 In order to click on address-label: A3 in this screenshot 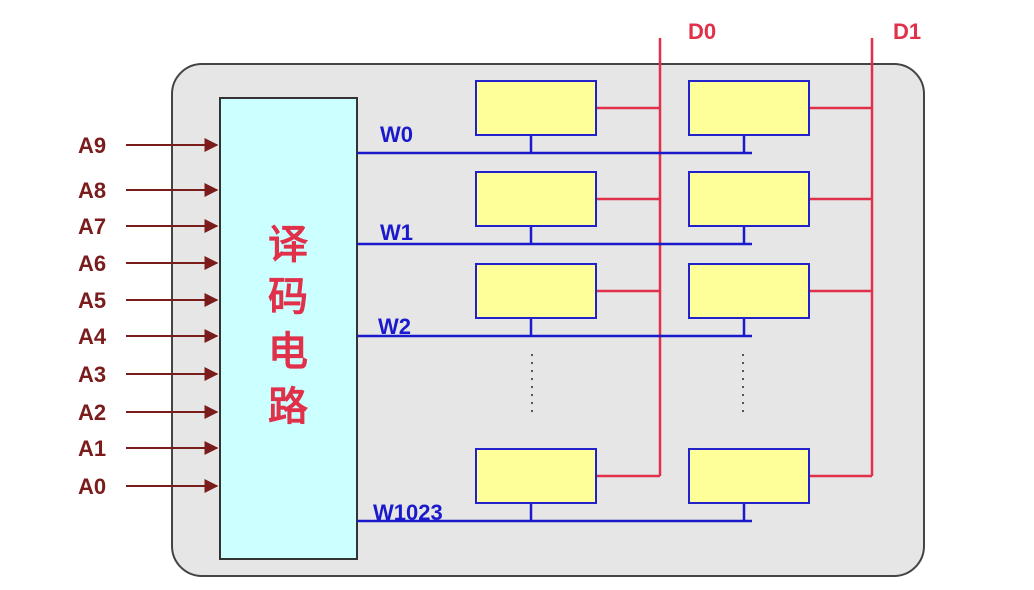, I will do `click(92, 374)`.